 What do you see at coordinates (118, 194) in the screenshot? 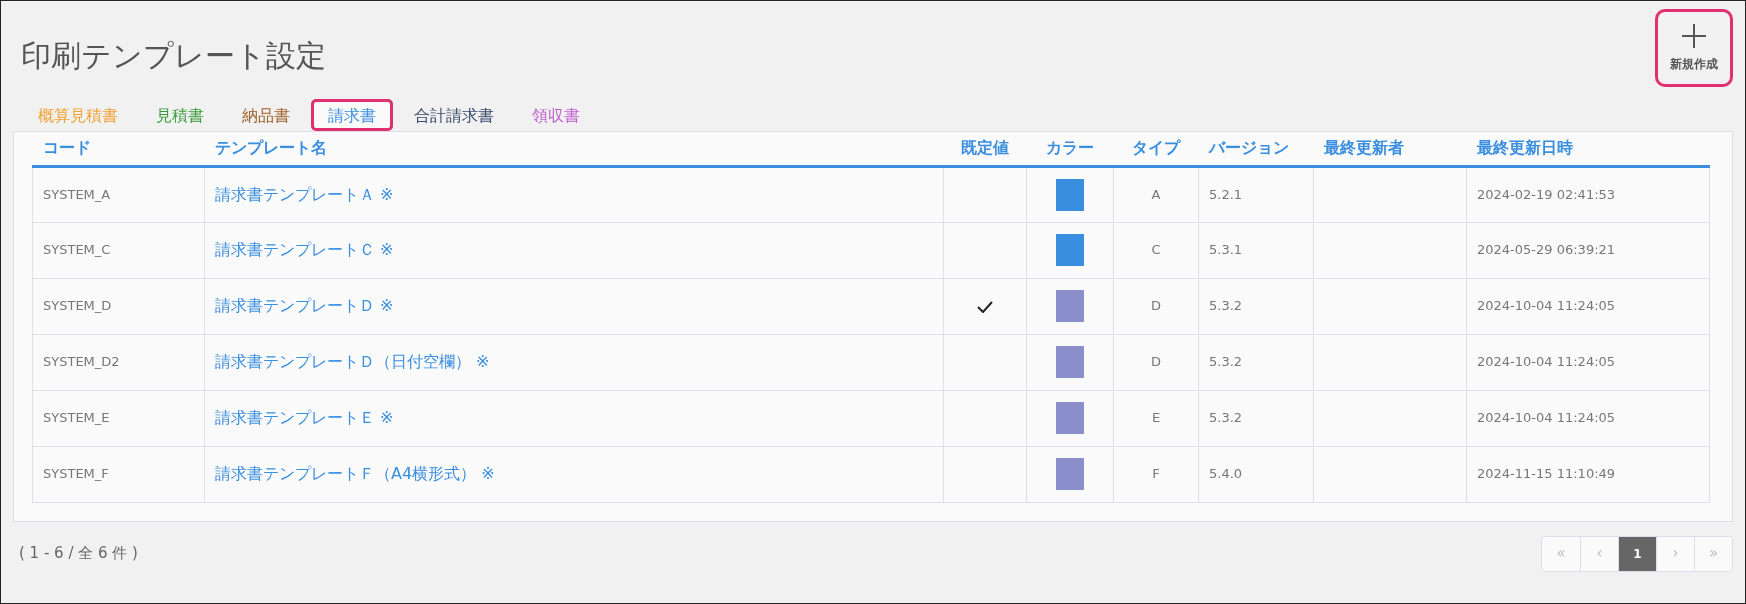
I see `table-cell: SYSTEM_A` at bounding box center [118, 194].